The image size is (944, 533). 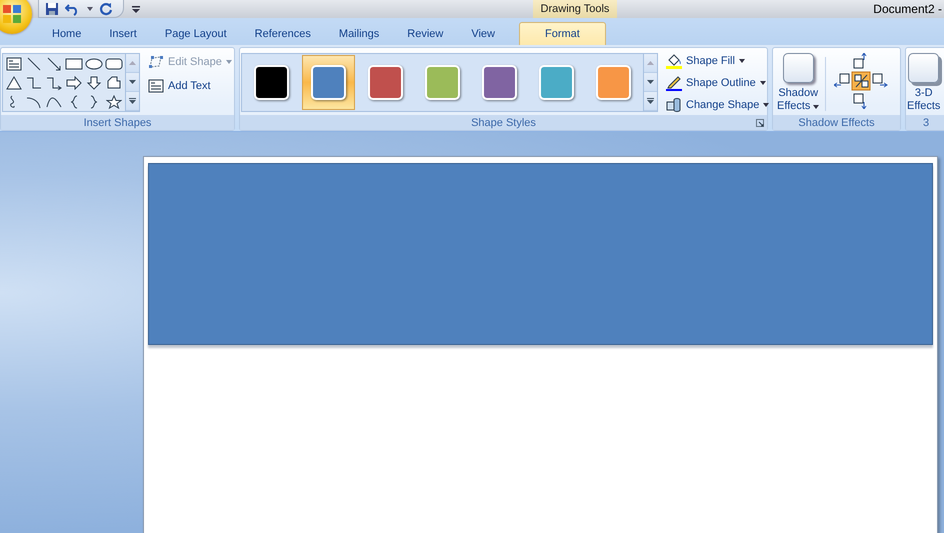 What do you see at coordinates (718, 61) in the screenshot?
I see `shape-fill-button: Shape Fill` at bounding box center [718, 61].